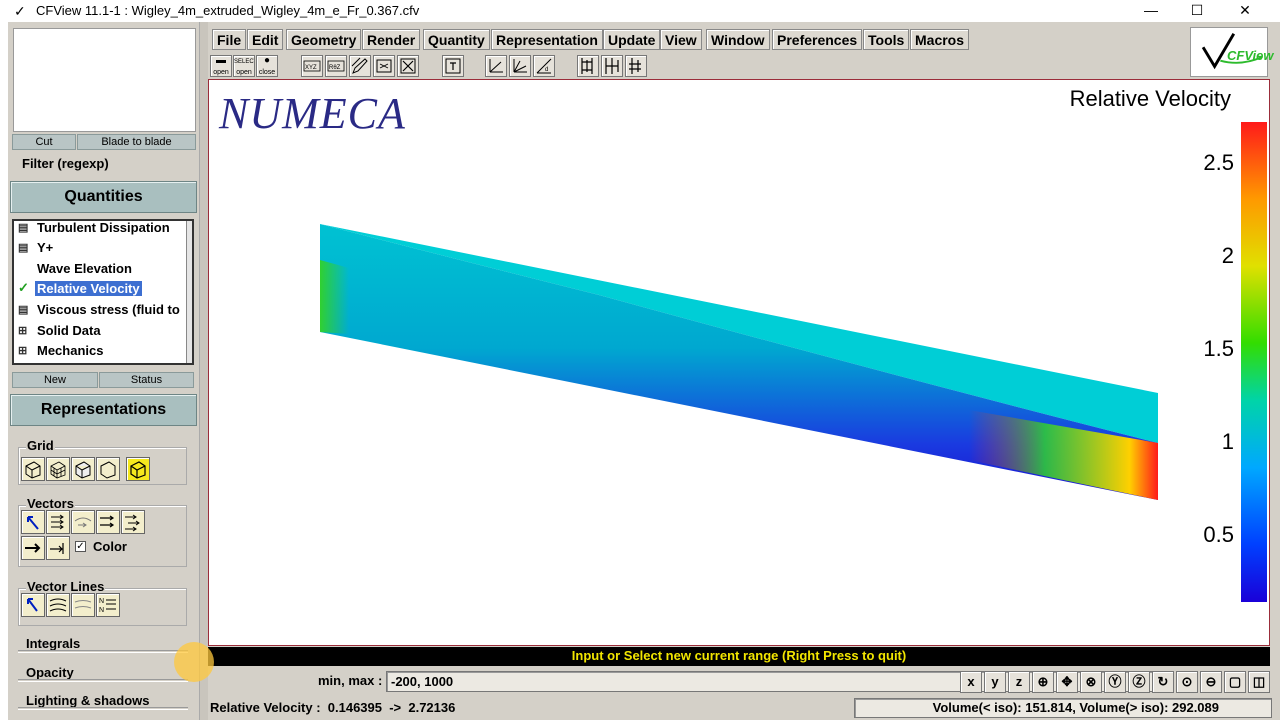 Image resolution: width=1280 pixels, height=720 pixels. Describe the element at coordinates (971, 682) in the screenshot. I see `view-x-button: x` at that location.